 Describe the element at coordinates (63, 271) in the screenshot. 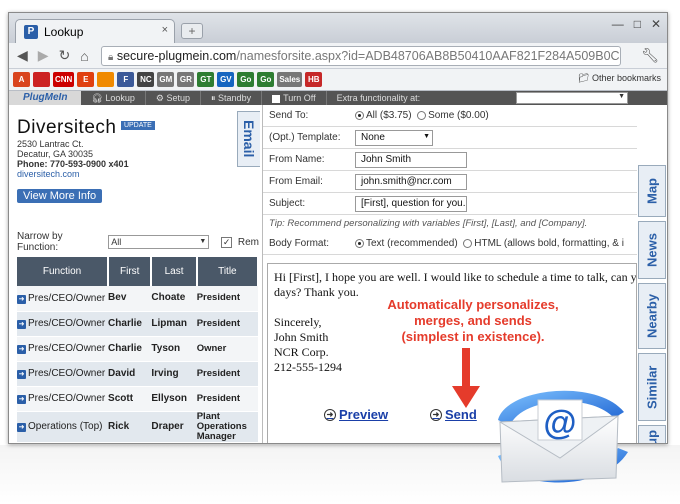

I see `col-function: Function` at that location.